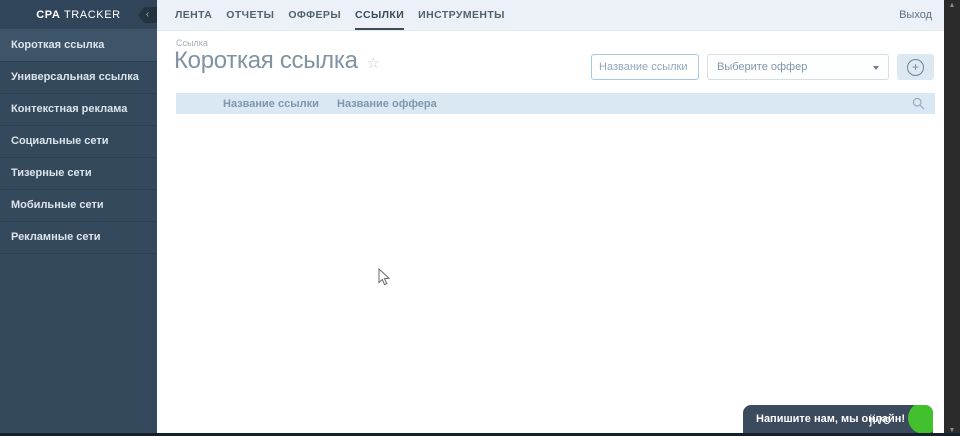 This screenshot has width=960, height=436. Describe the element at coordinates (271, 103) in the screenshot. I see `column-header-link-name: Название ссылки` at that location.